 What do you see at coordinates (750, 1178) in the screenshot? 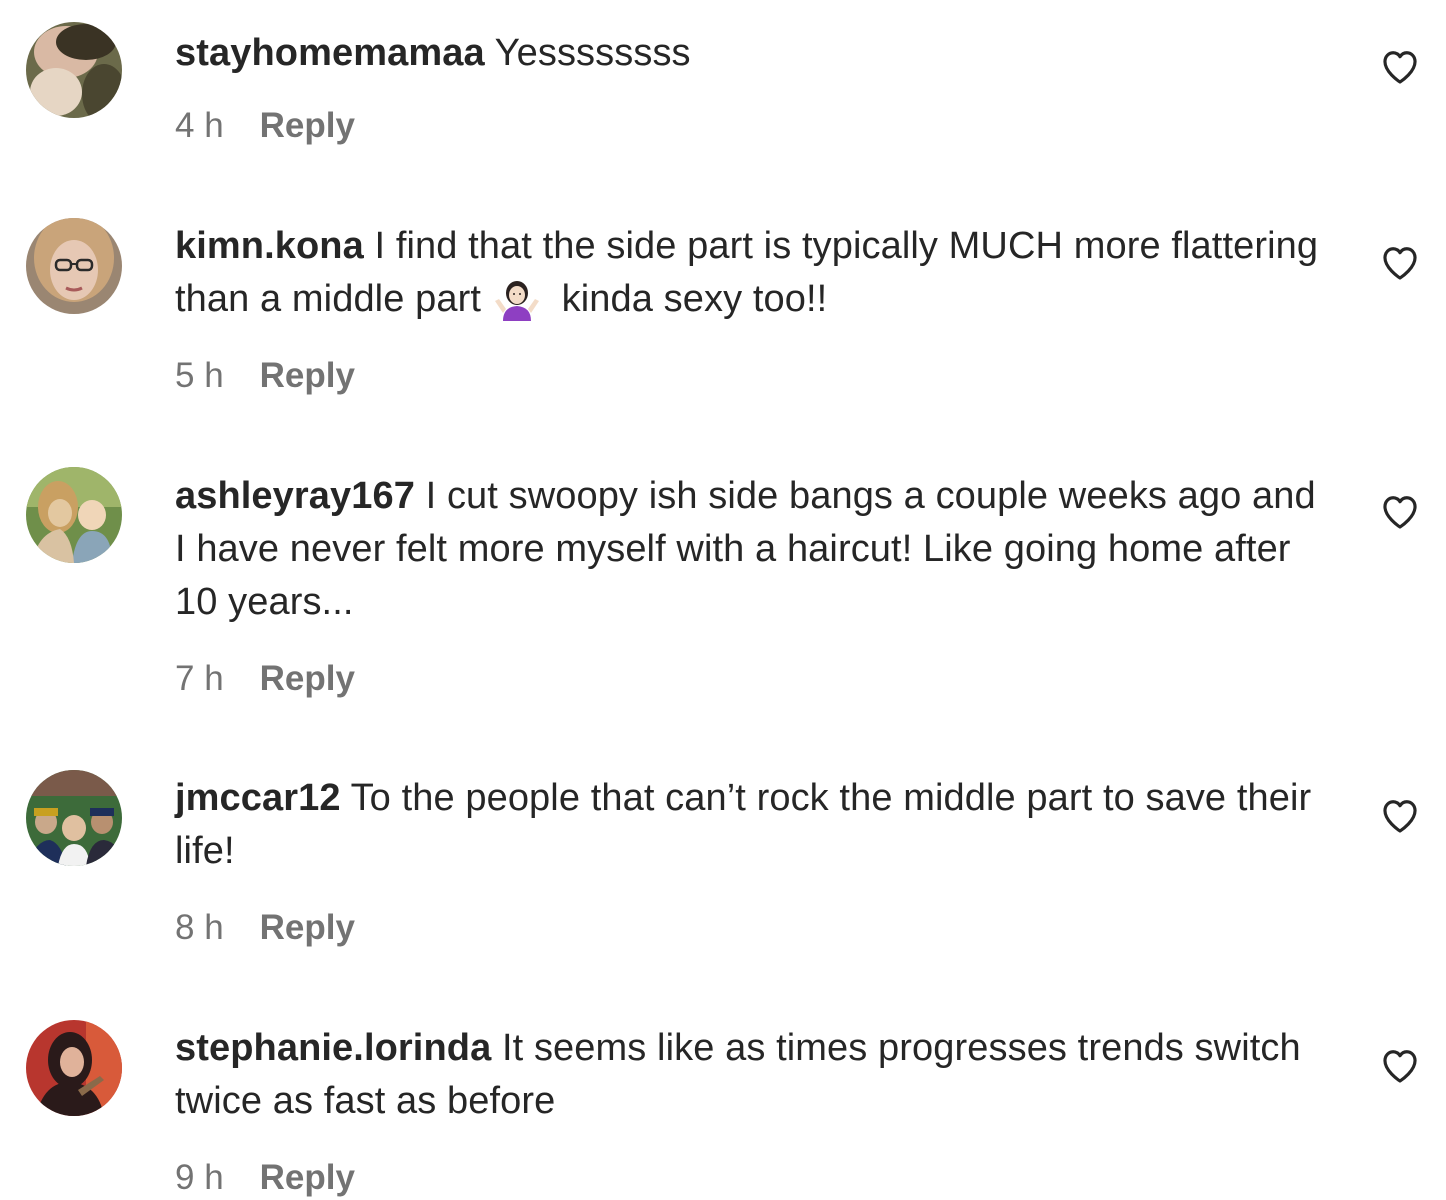
I see `comment-meta: 9 h Reply` at bounding box center [750, 1178].